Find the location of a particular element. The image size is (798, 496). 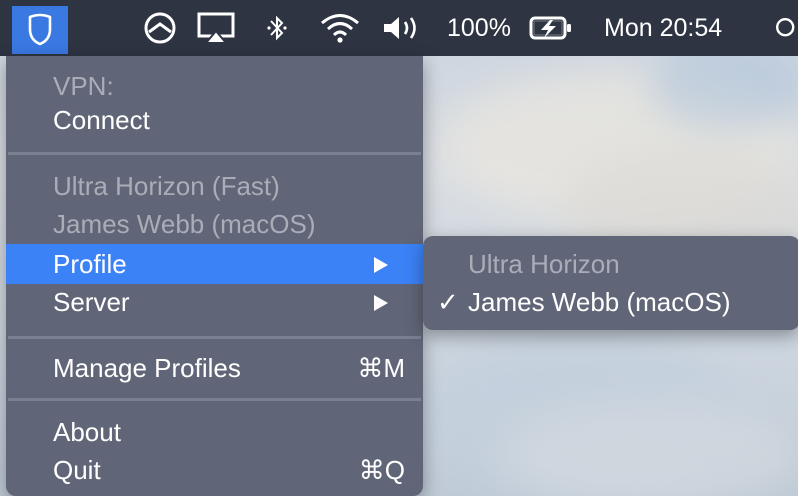

vpn-shield-icon is located at coordinates (40, 30).